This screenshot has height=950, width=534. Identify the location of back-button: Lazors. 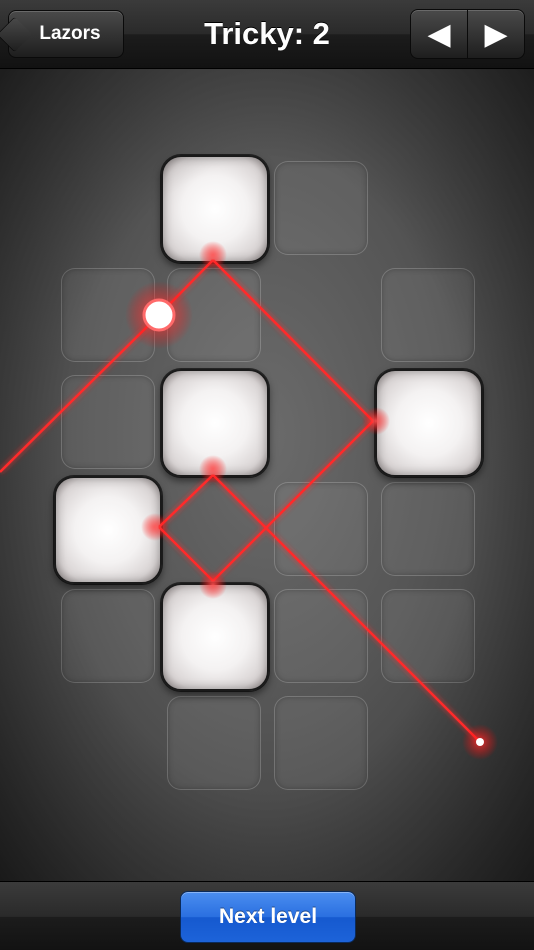
(66, 34).